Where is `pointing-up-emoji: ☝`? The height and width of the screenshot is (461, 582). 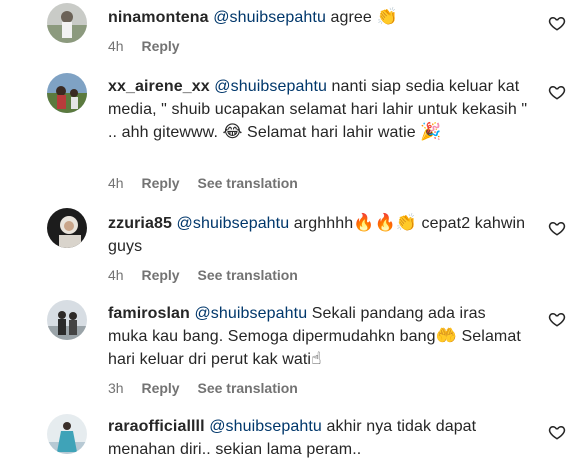
pointing-up-emoji: ☝ is located at coordinates (316, 359).